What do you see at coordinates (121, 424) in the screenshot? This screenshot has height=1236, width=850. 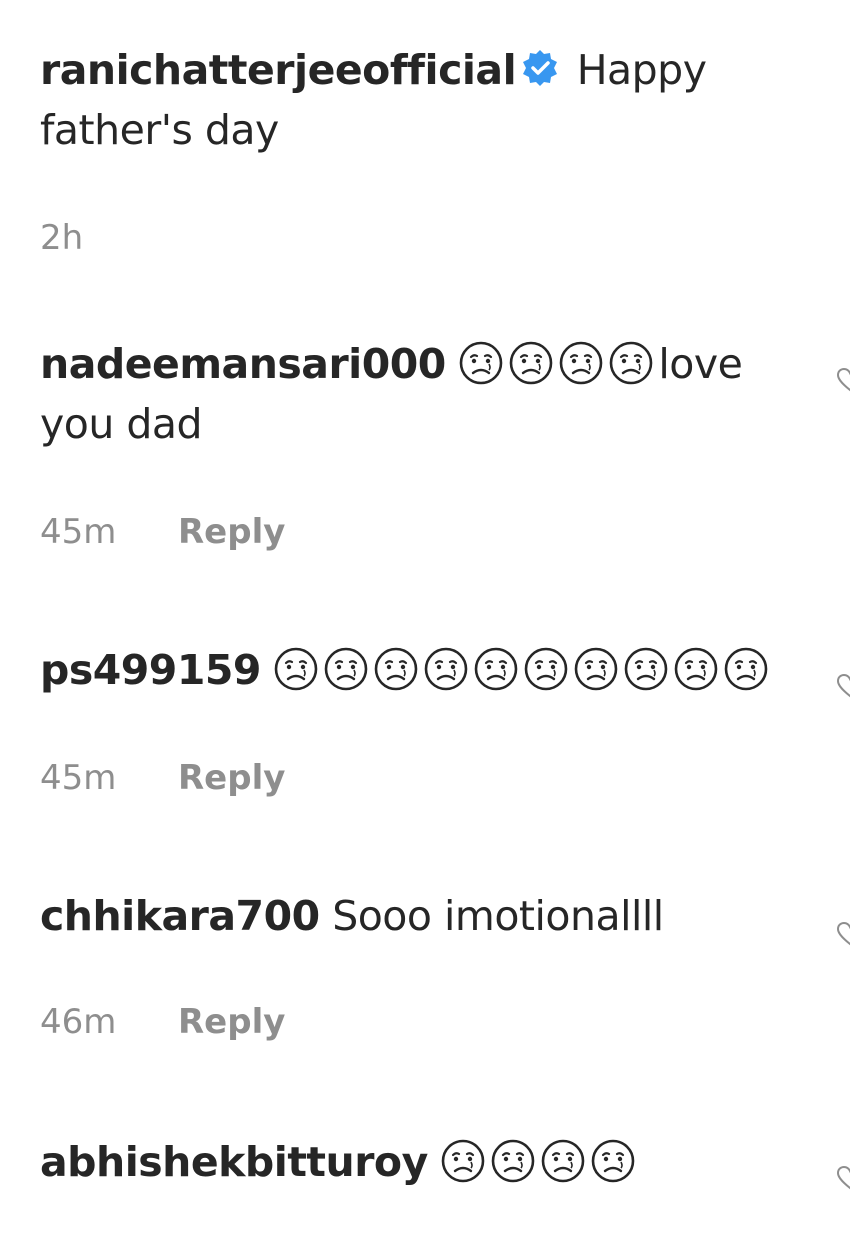 I see `comment-body-line2: you dad` at bounding box center [121, 424].